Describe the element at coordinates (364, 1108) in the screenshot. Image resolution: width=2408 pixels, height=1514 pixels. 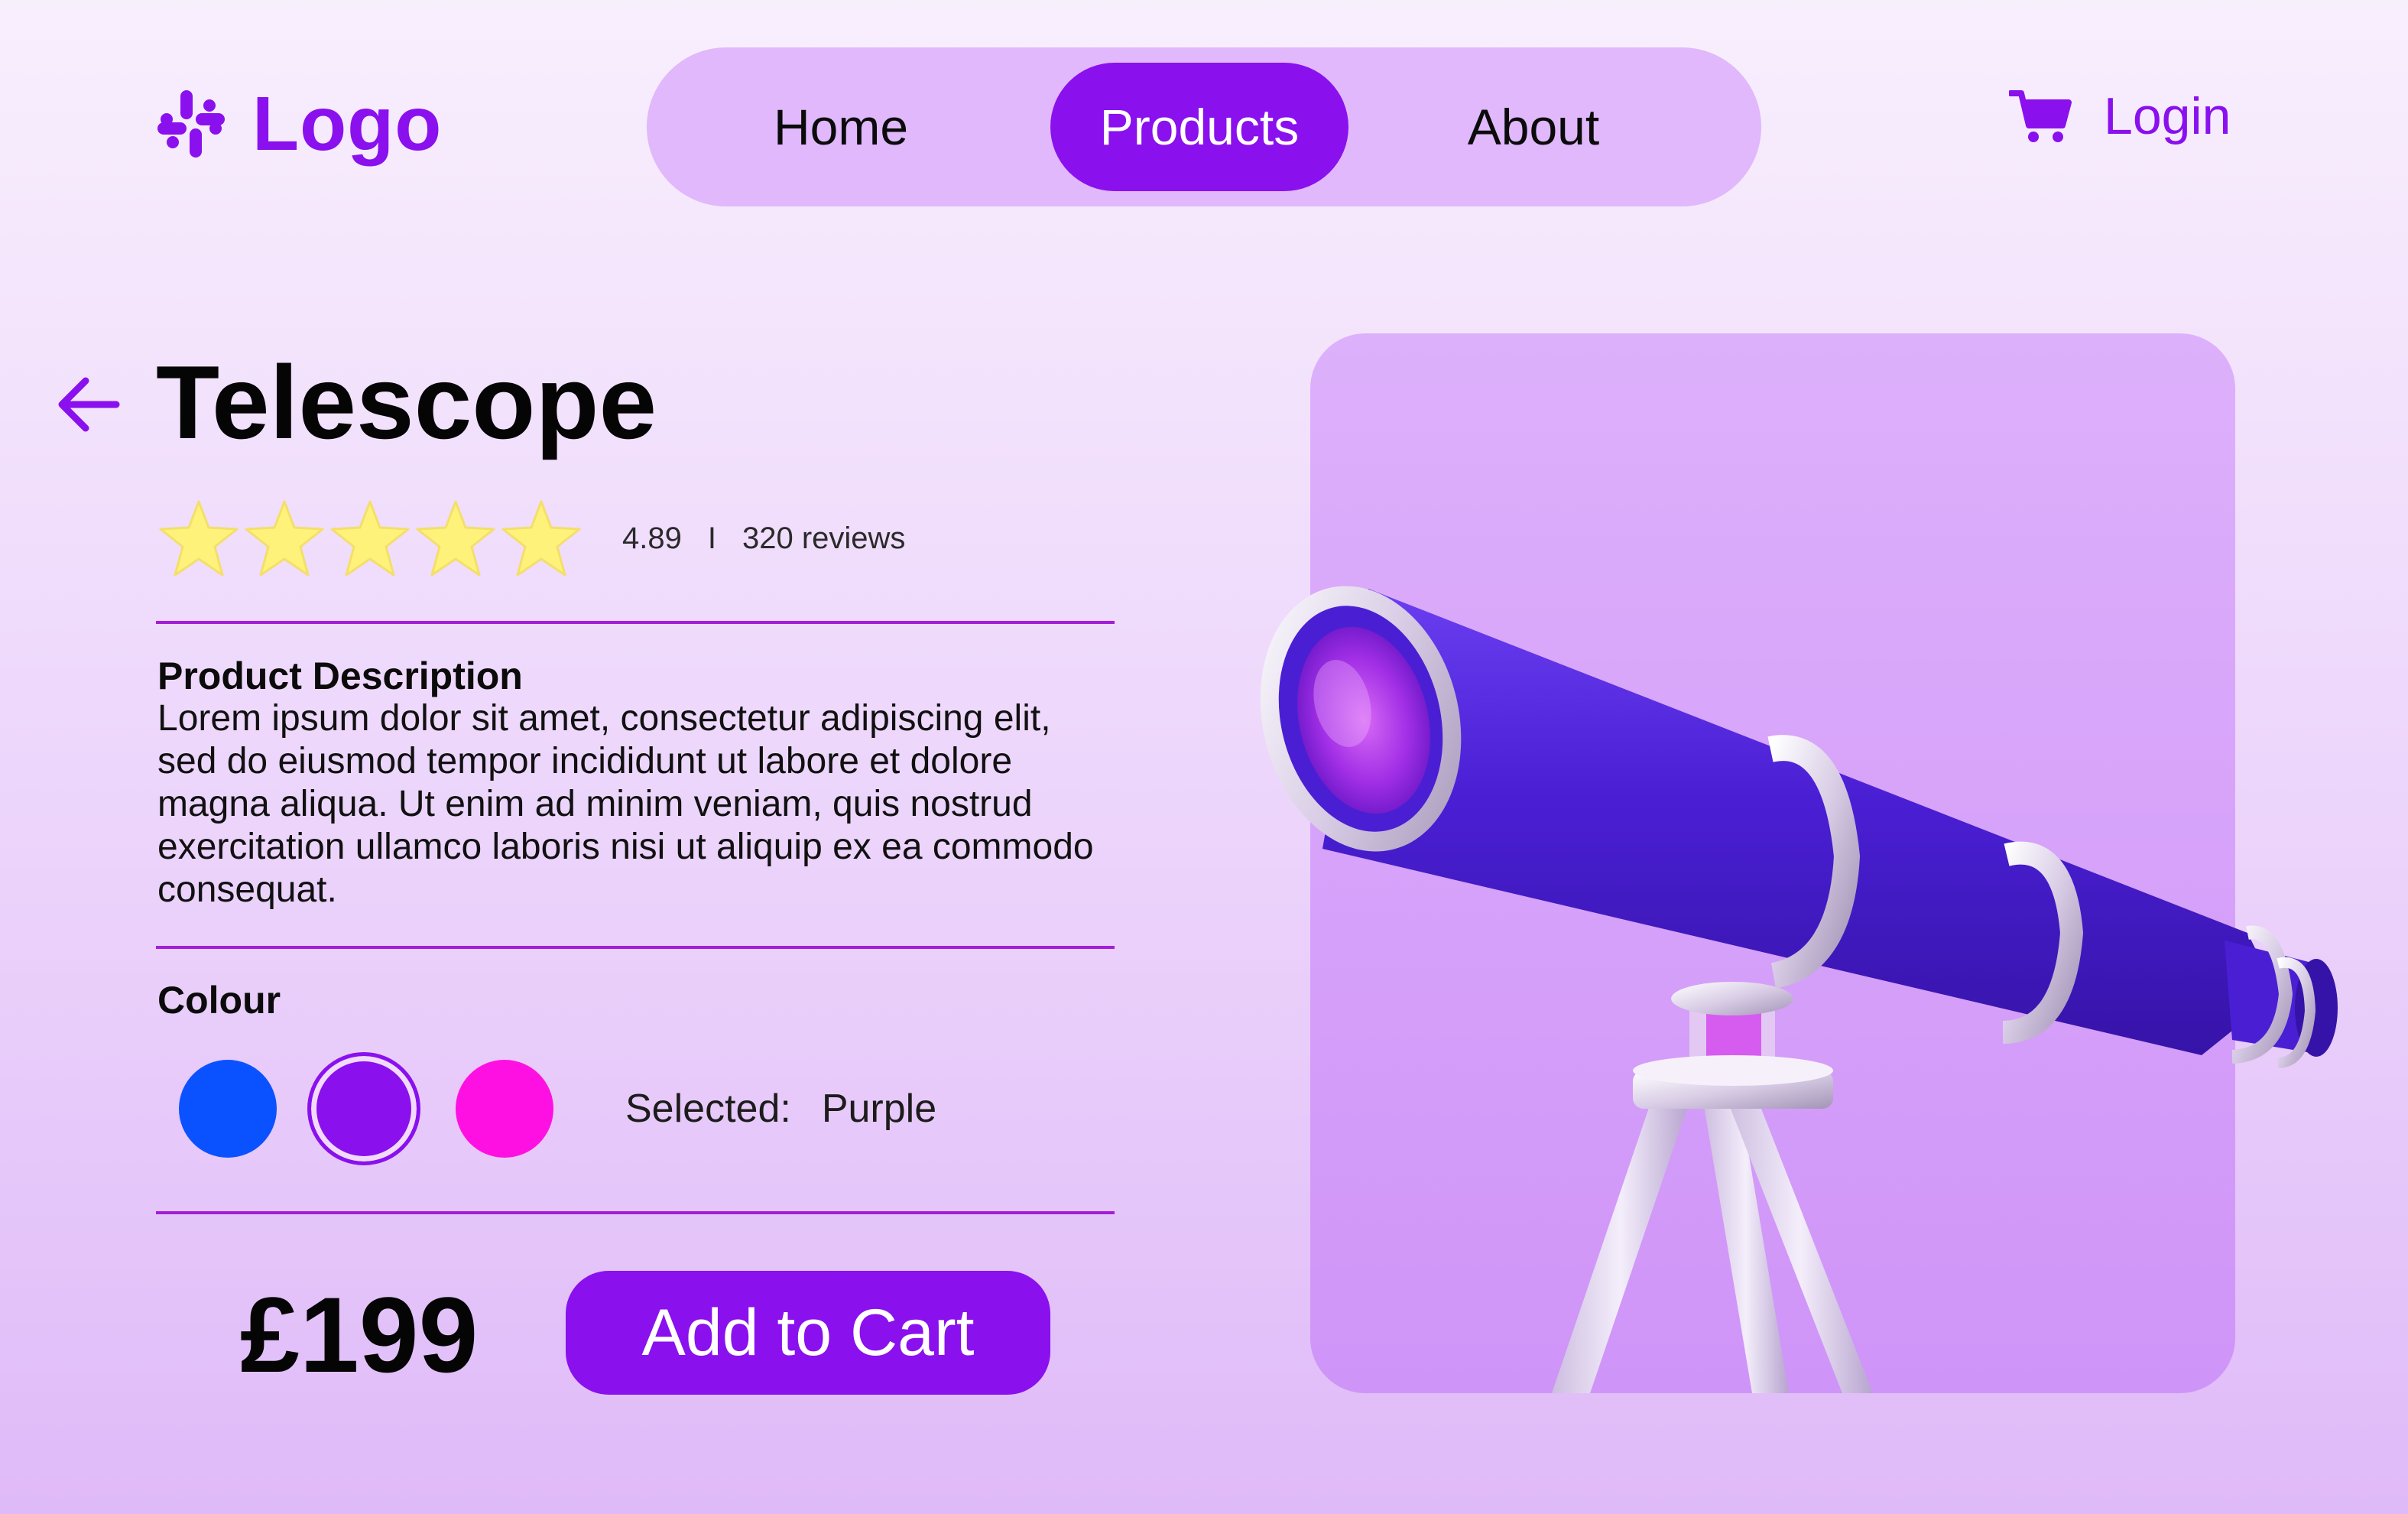
I see `colour-swatch-purple` at that location.